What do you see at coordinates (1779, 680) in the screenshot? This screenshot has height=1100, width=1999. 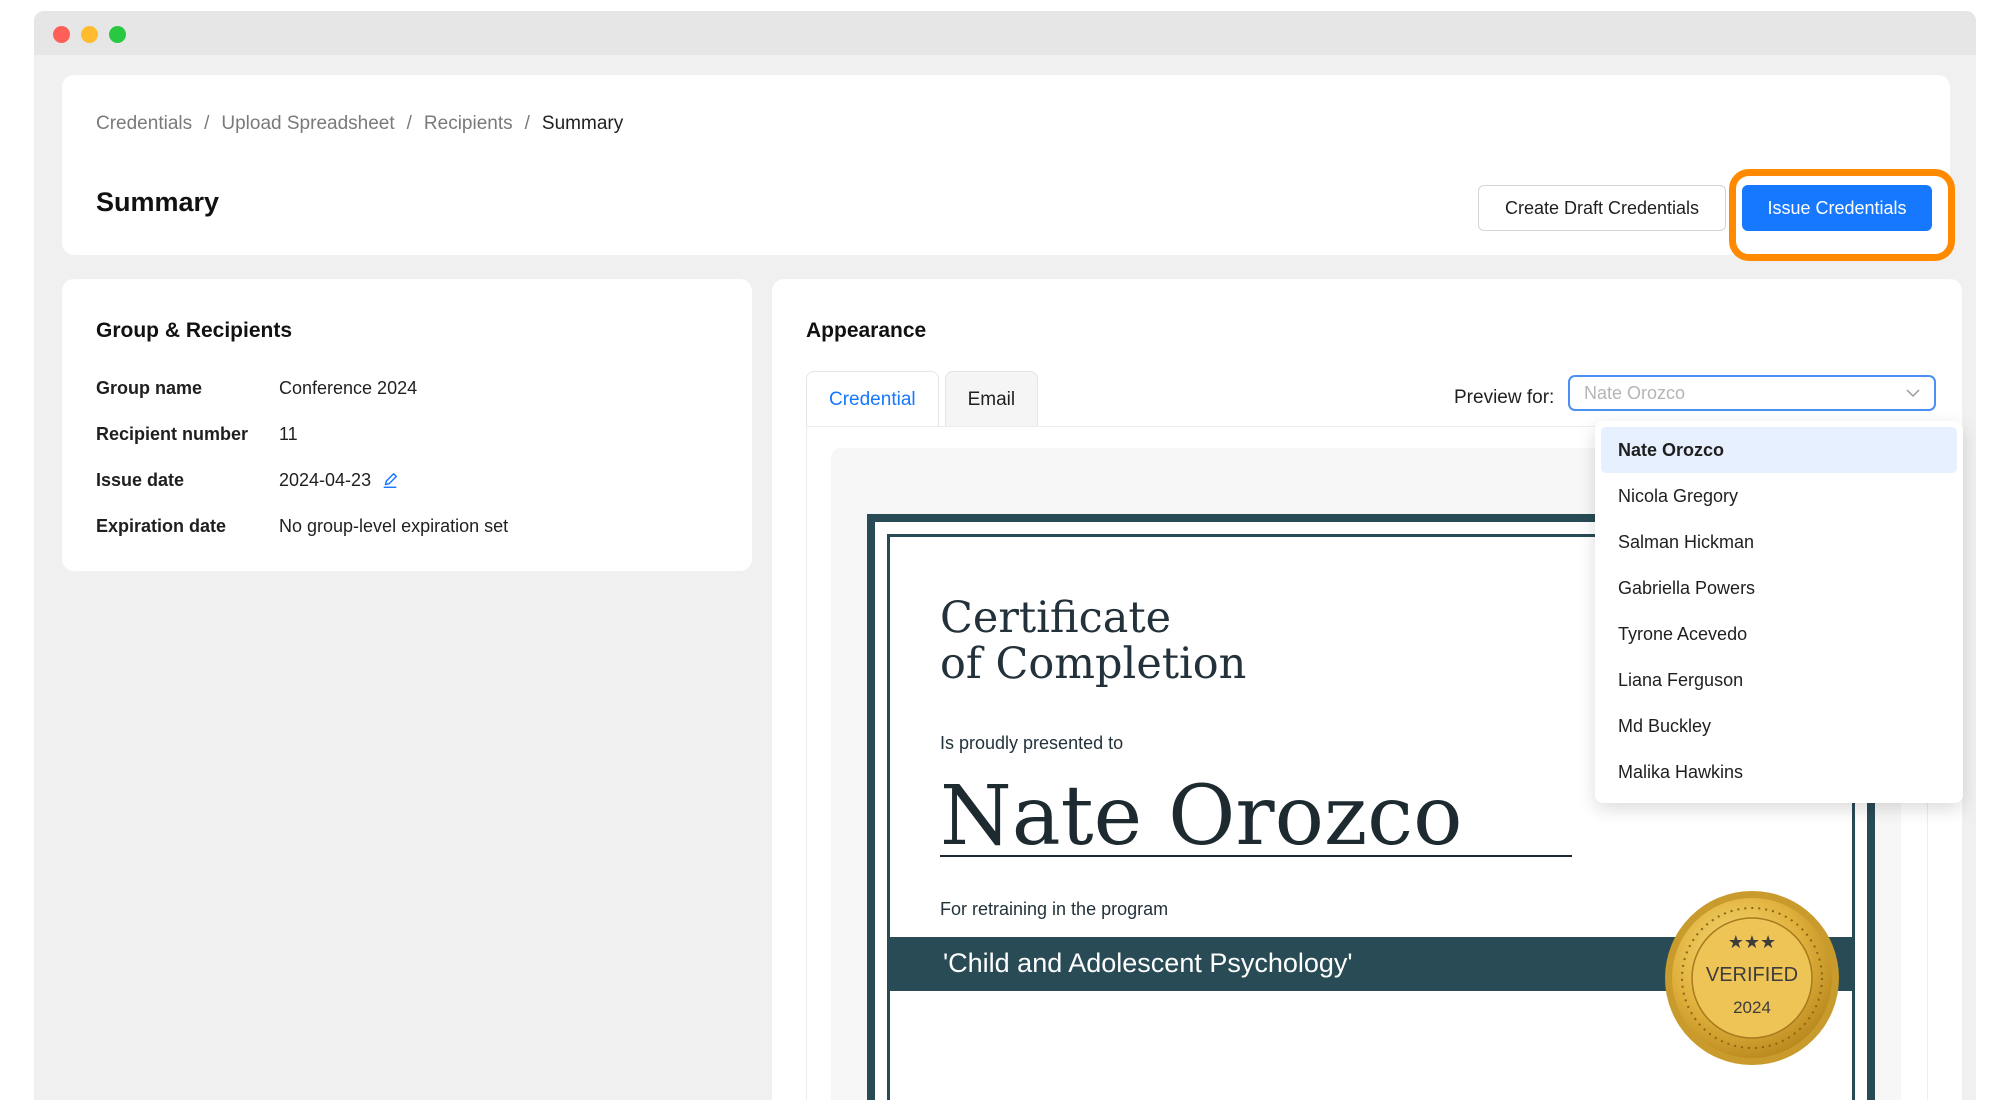 I see `dropdown-option: Liana Ferguson` at bounding box center [1779, 680].